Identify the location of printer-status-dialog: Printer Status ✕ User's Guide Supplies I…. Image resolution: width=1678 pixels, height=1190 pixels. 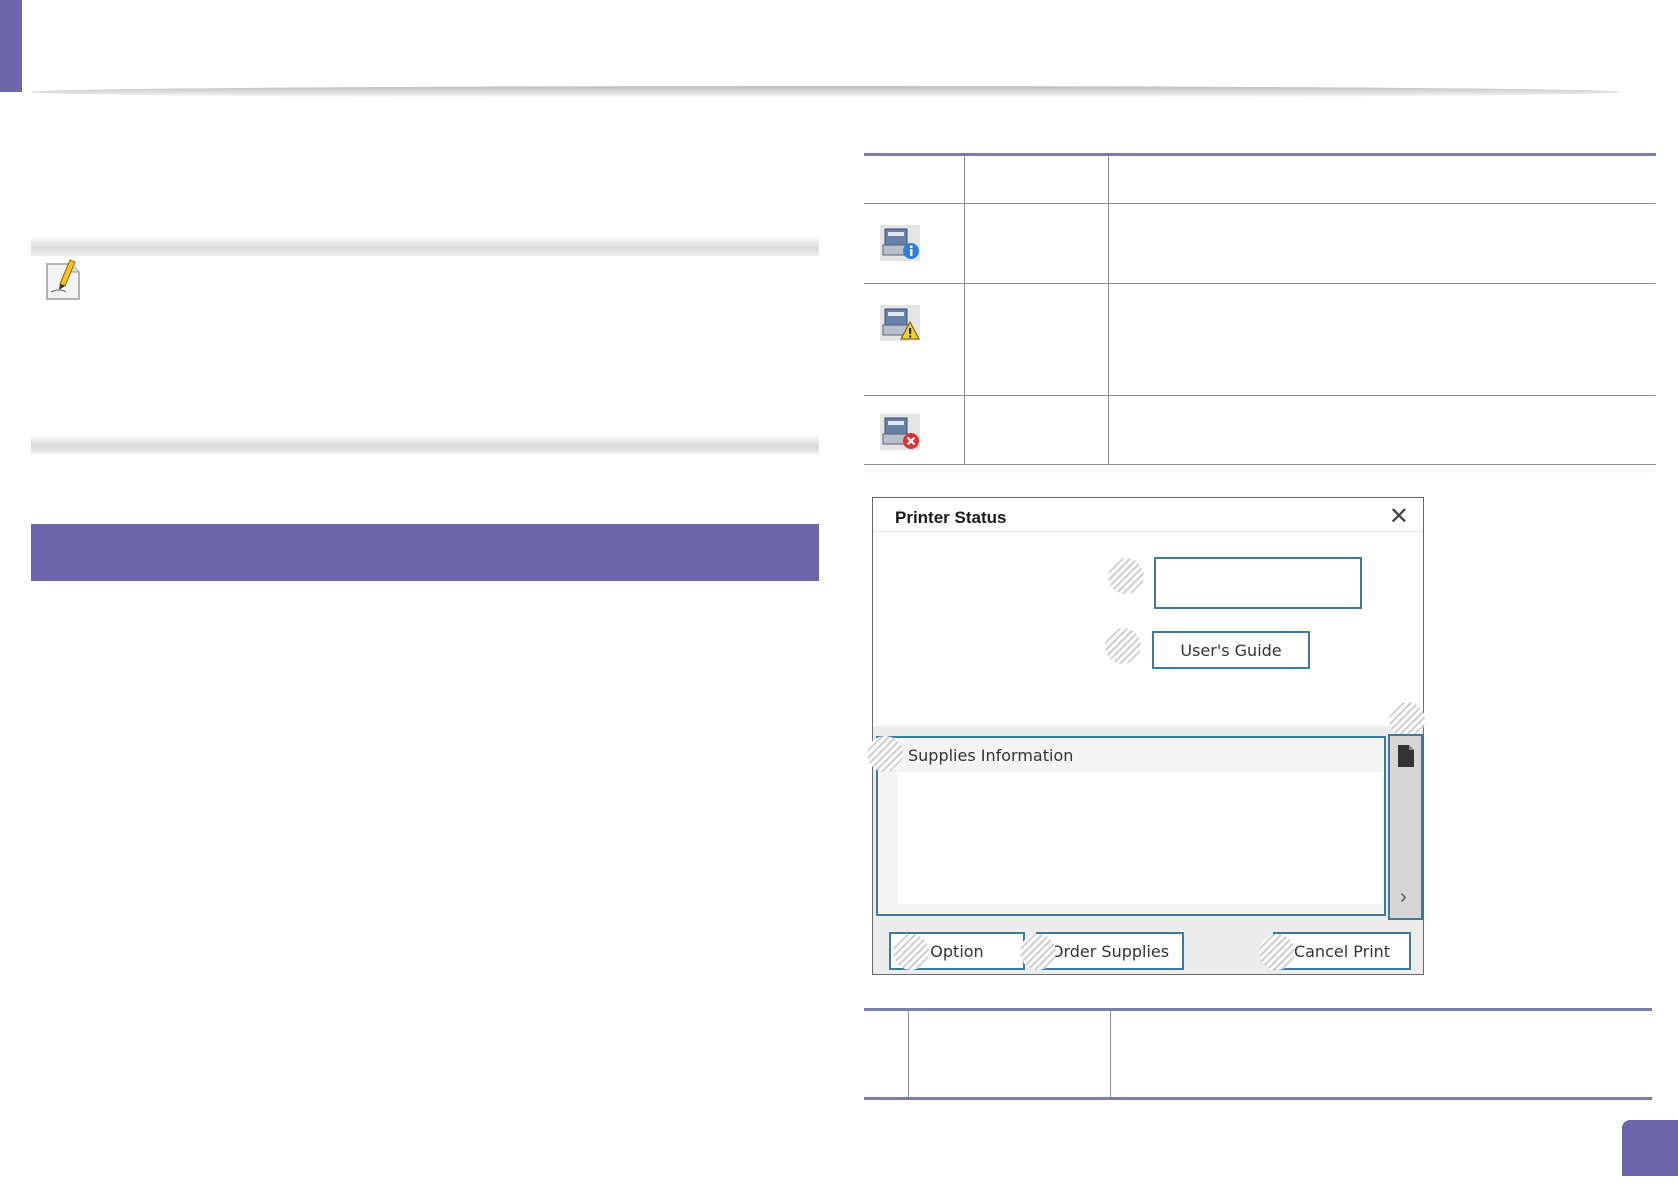
(1146, 736).